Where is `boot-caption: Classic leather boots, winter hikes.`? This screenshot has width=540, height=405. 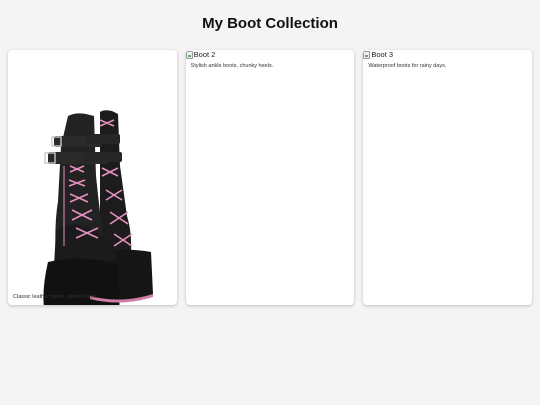
boot-caption: Classic leather boots, winter hikes. is located at coordinates (55, 297).